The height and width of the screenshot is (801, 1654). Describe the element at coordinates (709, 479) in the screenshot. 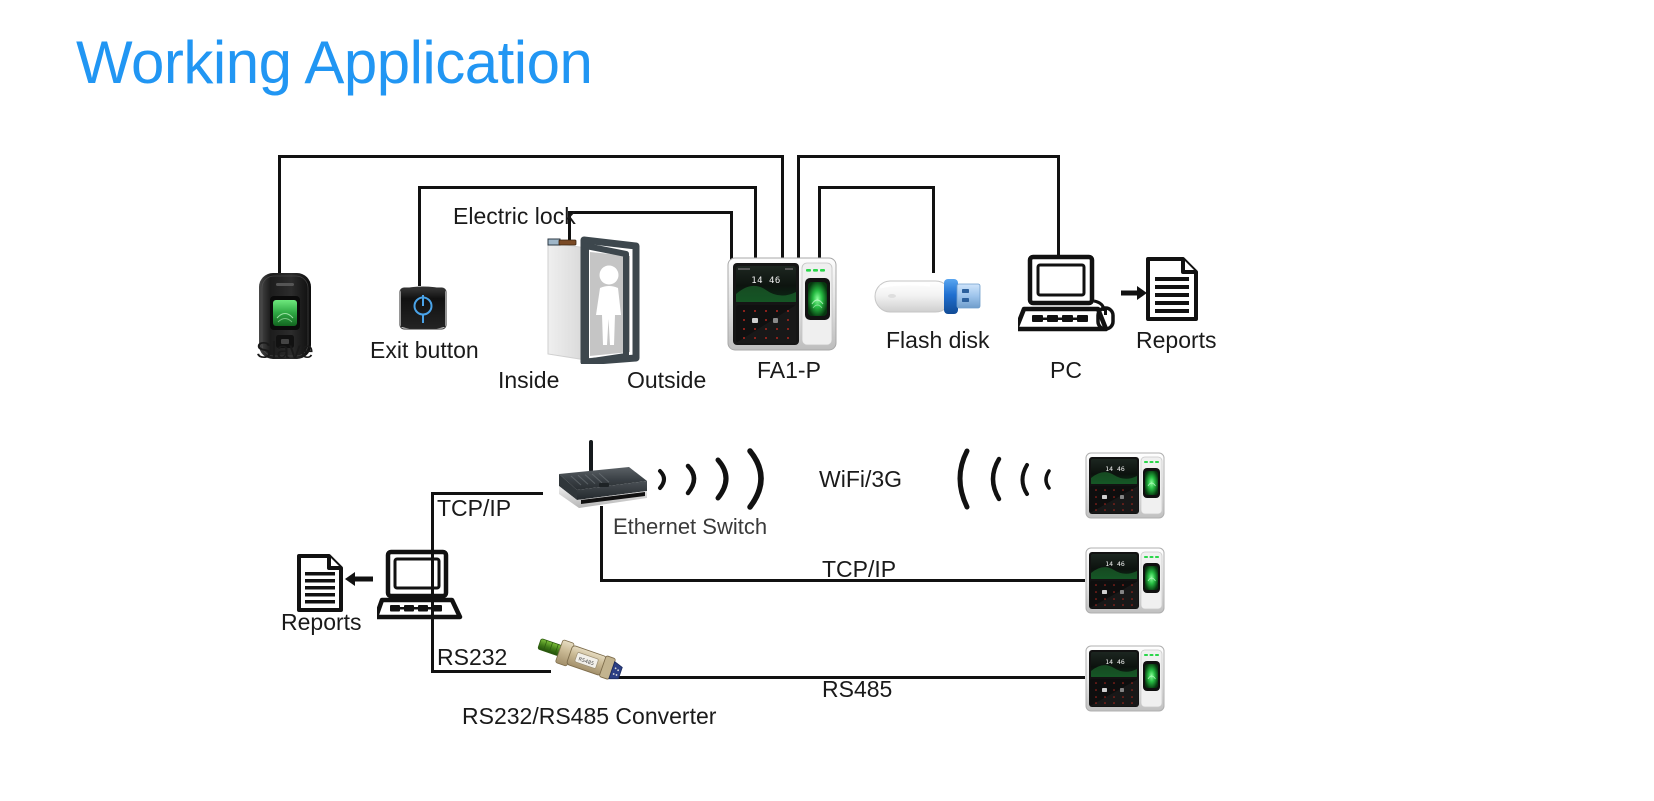

I see `wifi-signal-arcs-left` at that location.